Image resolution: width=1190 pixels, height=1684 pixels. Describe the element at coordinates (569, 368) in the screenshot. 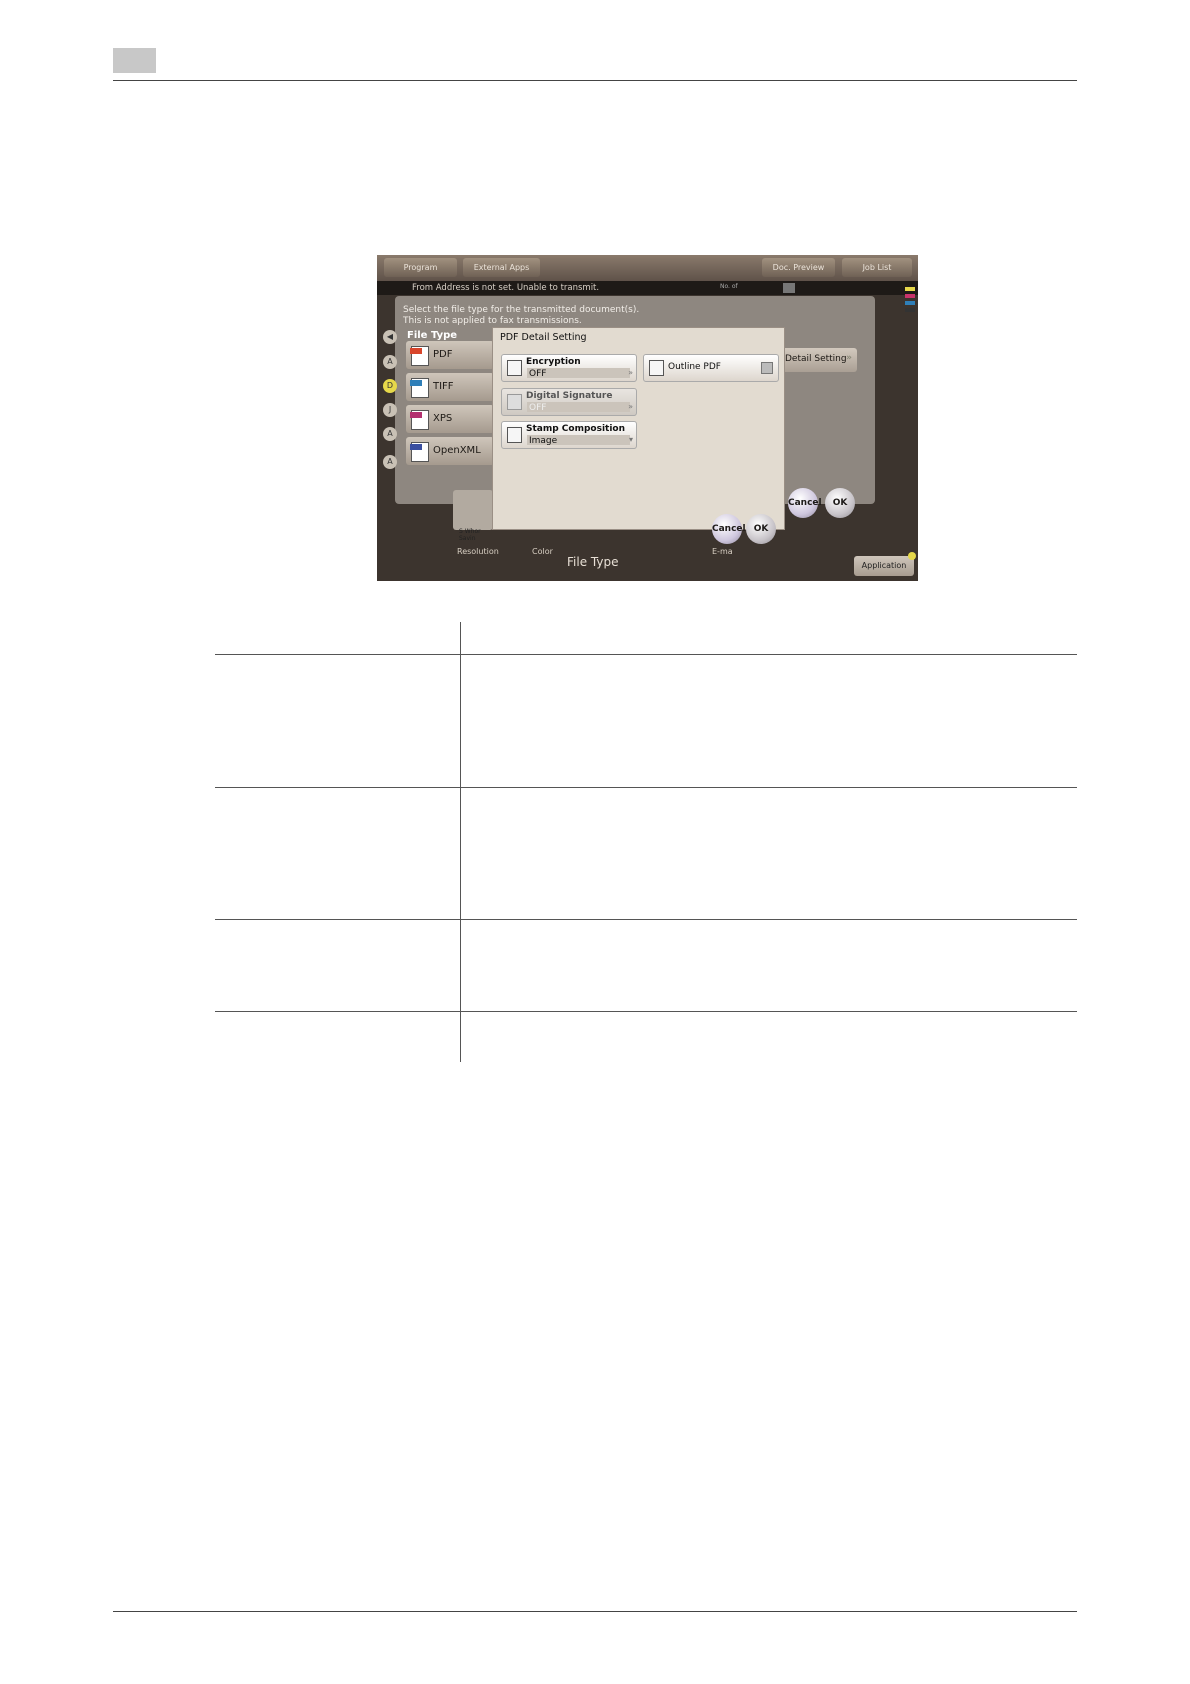

I see `encryption-button: Encryption OFF »` at that location.